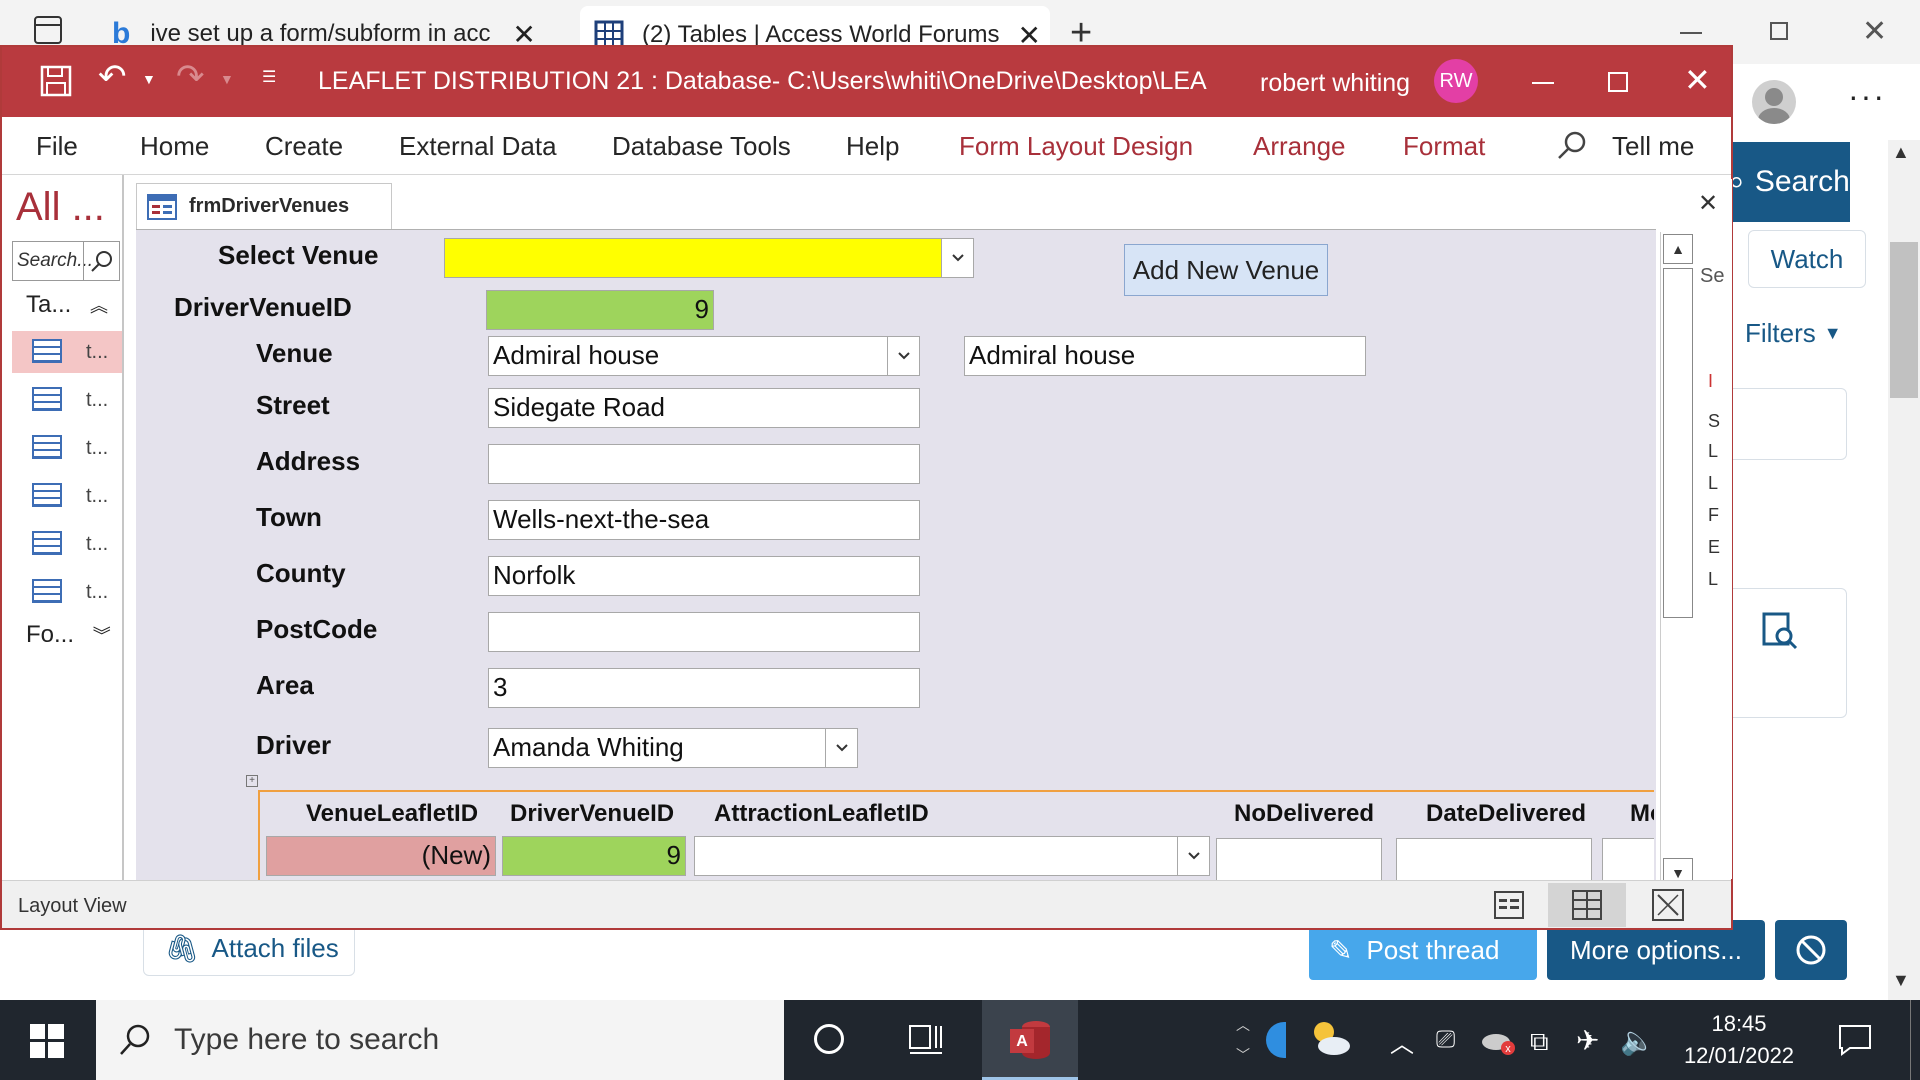 This screenshot has height=1080, width=1920. I want to click on nav-group-tables: Ta... ︽, so click(67, 305).